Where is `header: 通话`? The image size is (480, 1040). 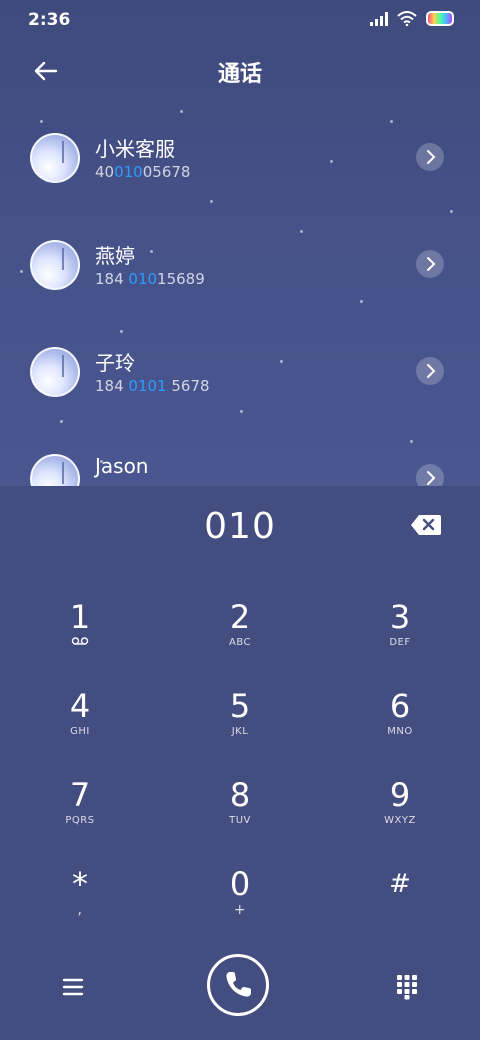 header: 通话 is located at coordinates (240, 71).